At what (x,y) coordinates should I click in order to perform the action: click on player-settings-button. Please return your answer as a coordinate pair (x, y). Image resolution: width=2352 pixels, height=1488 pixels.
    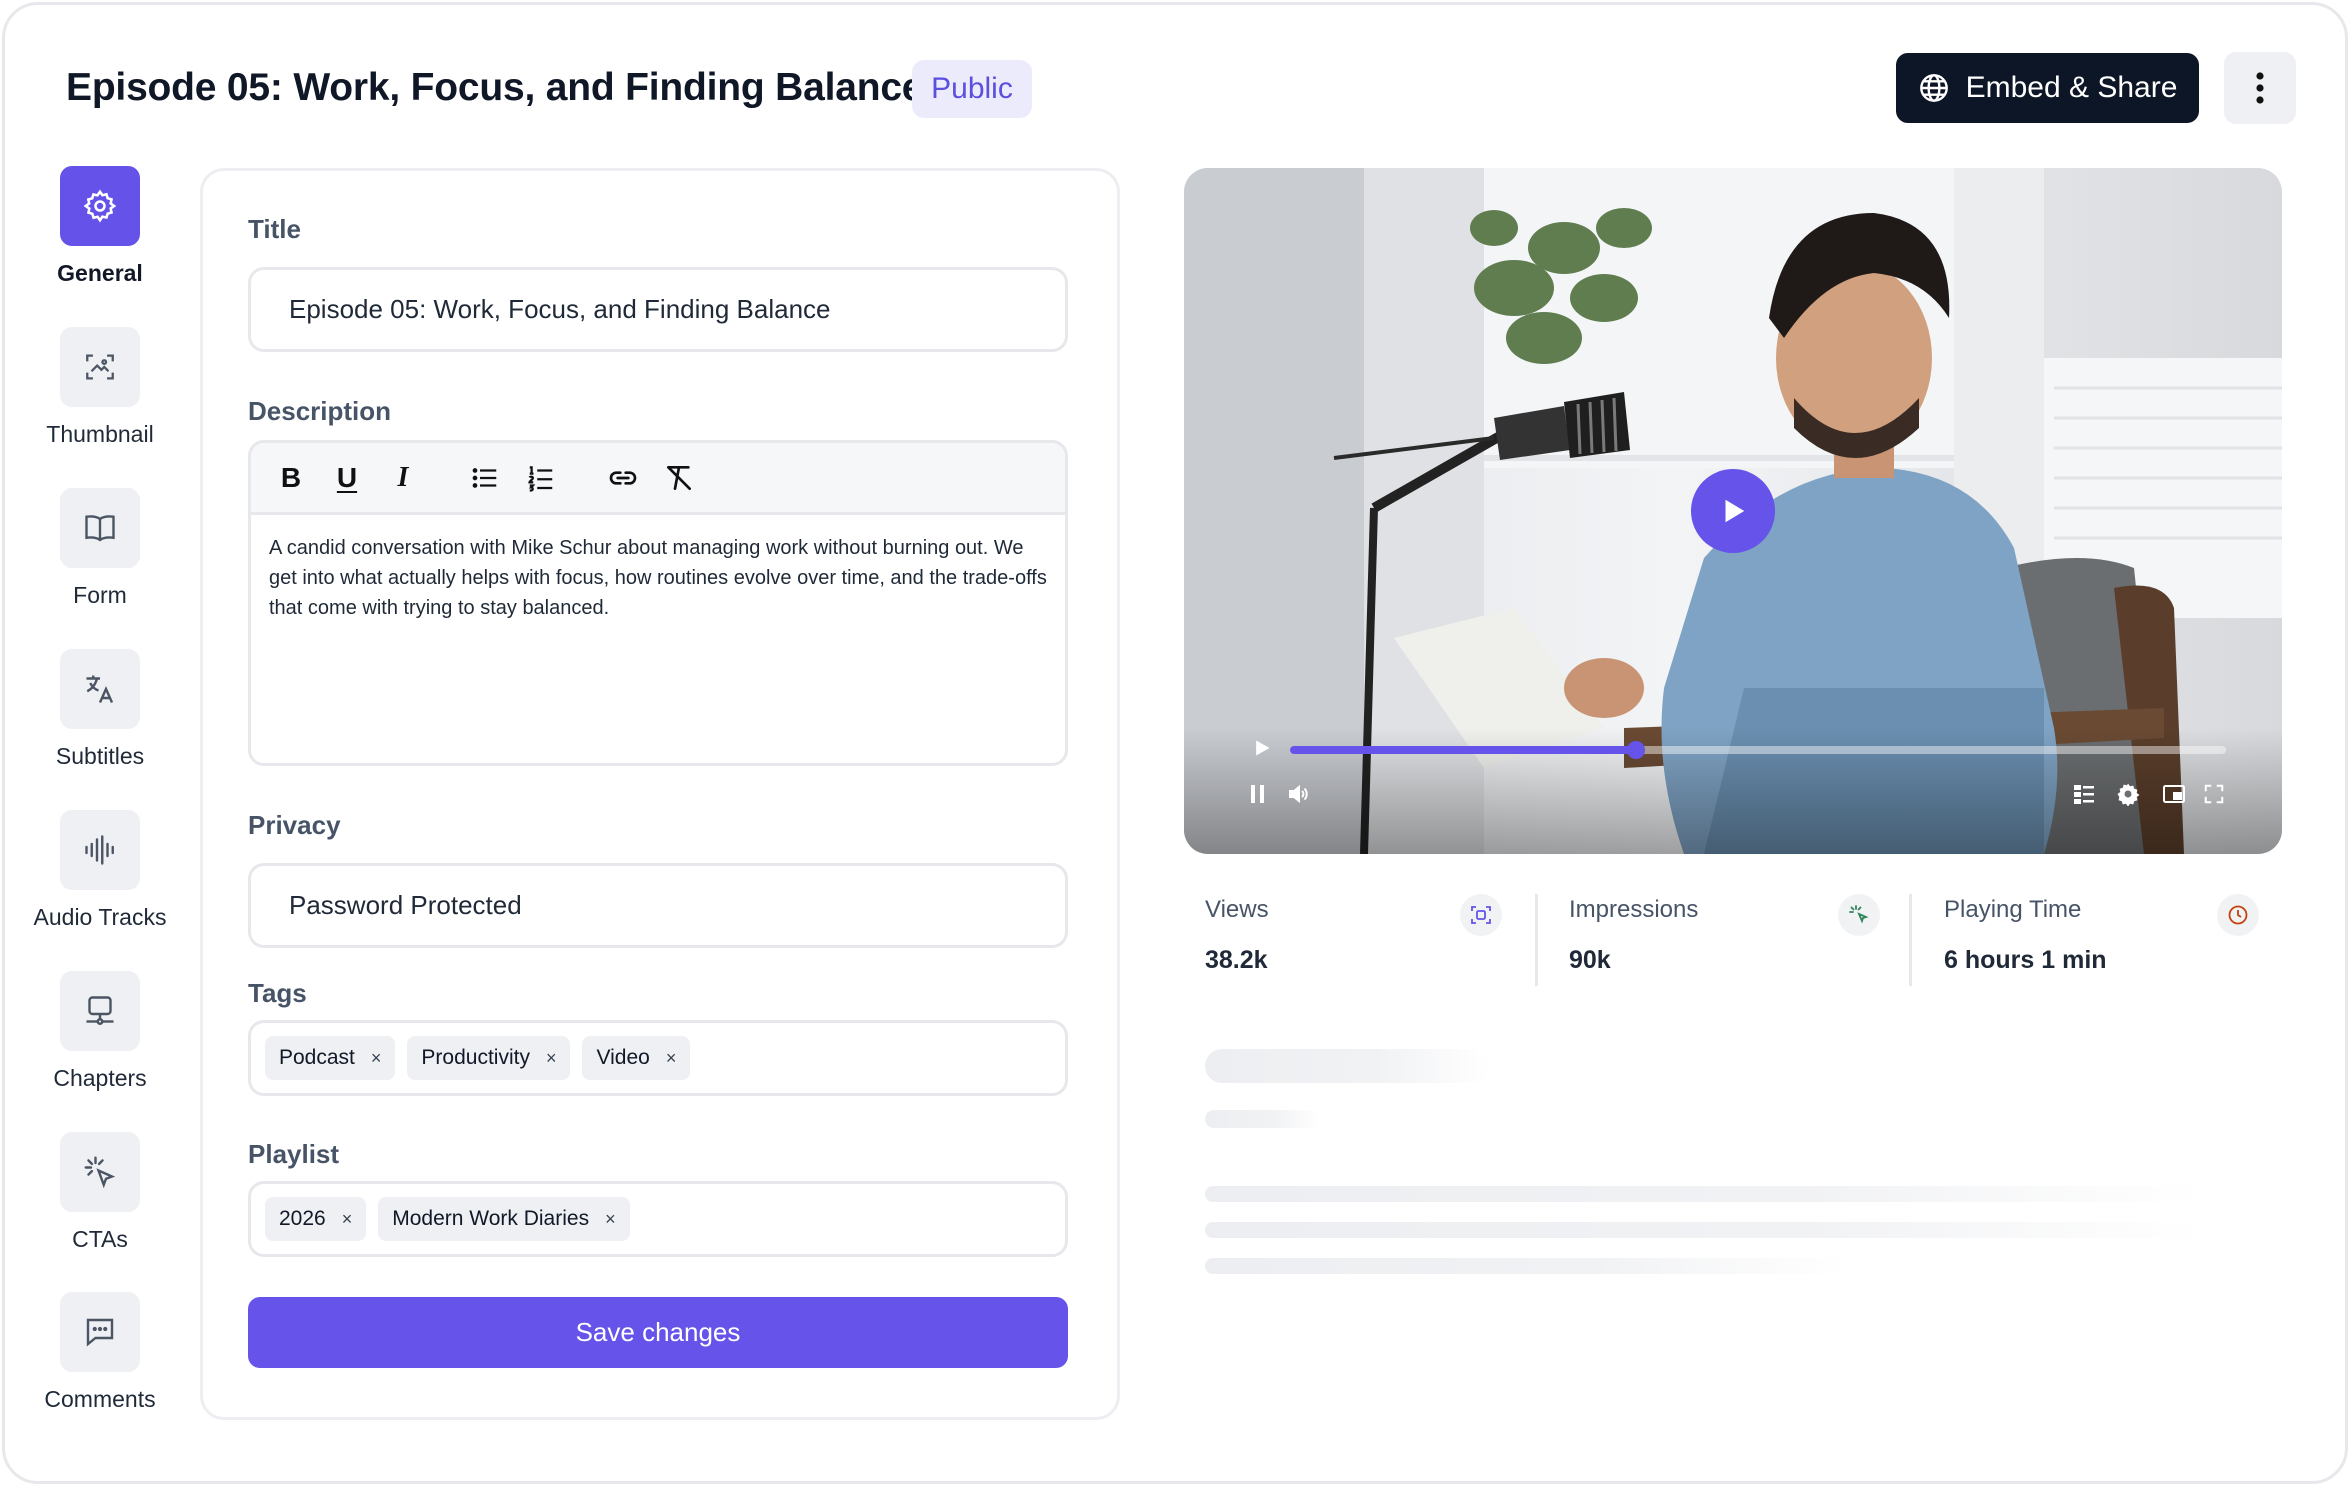
    Looking at the image, I should click on (2128, 794).